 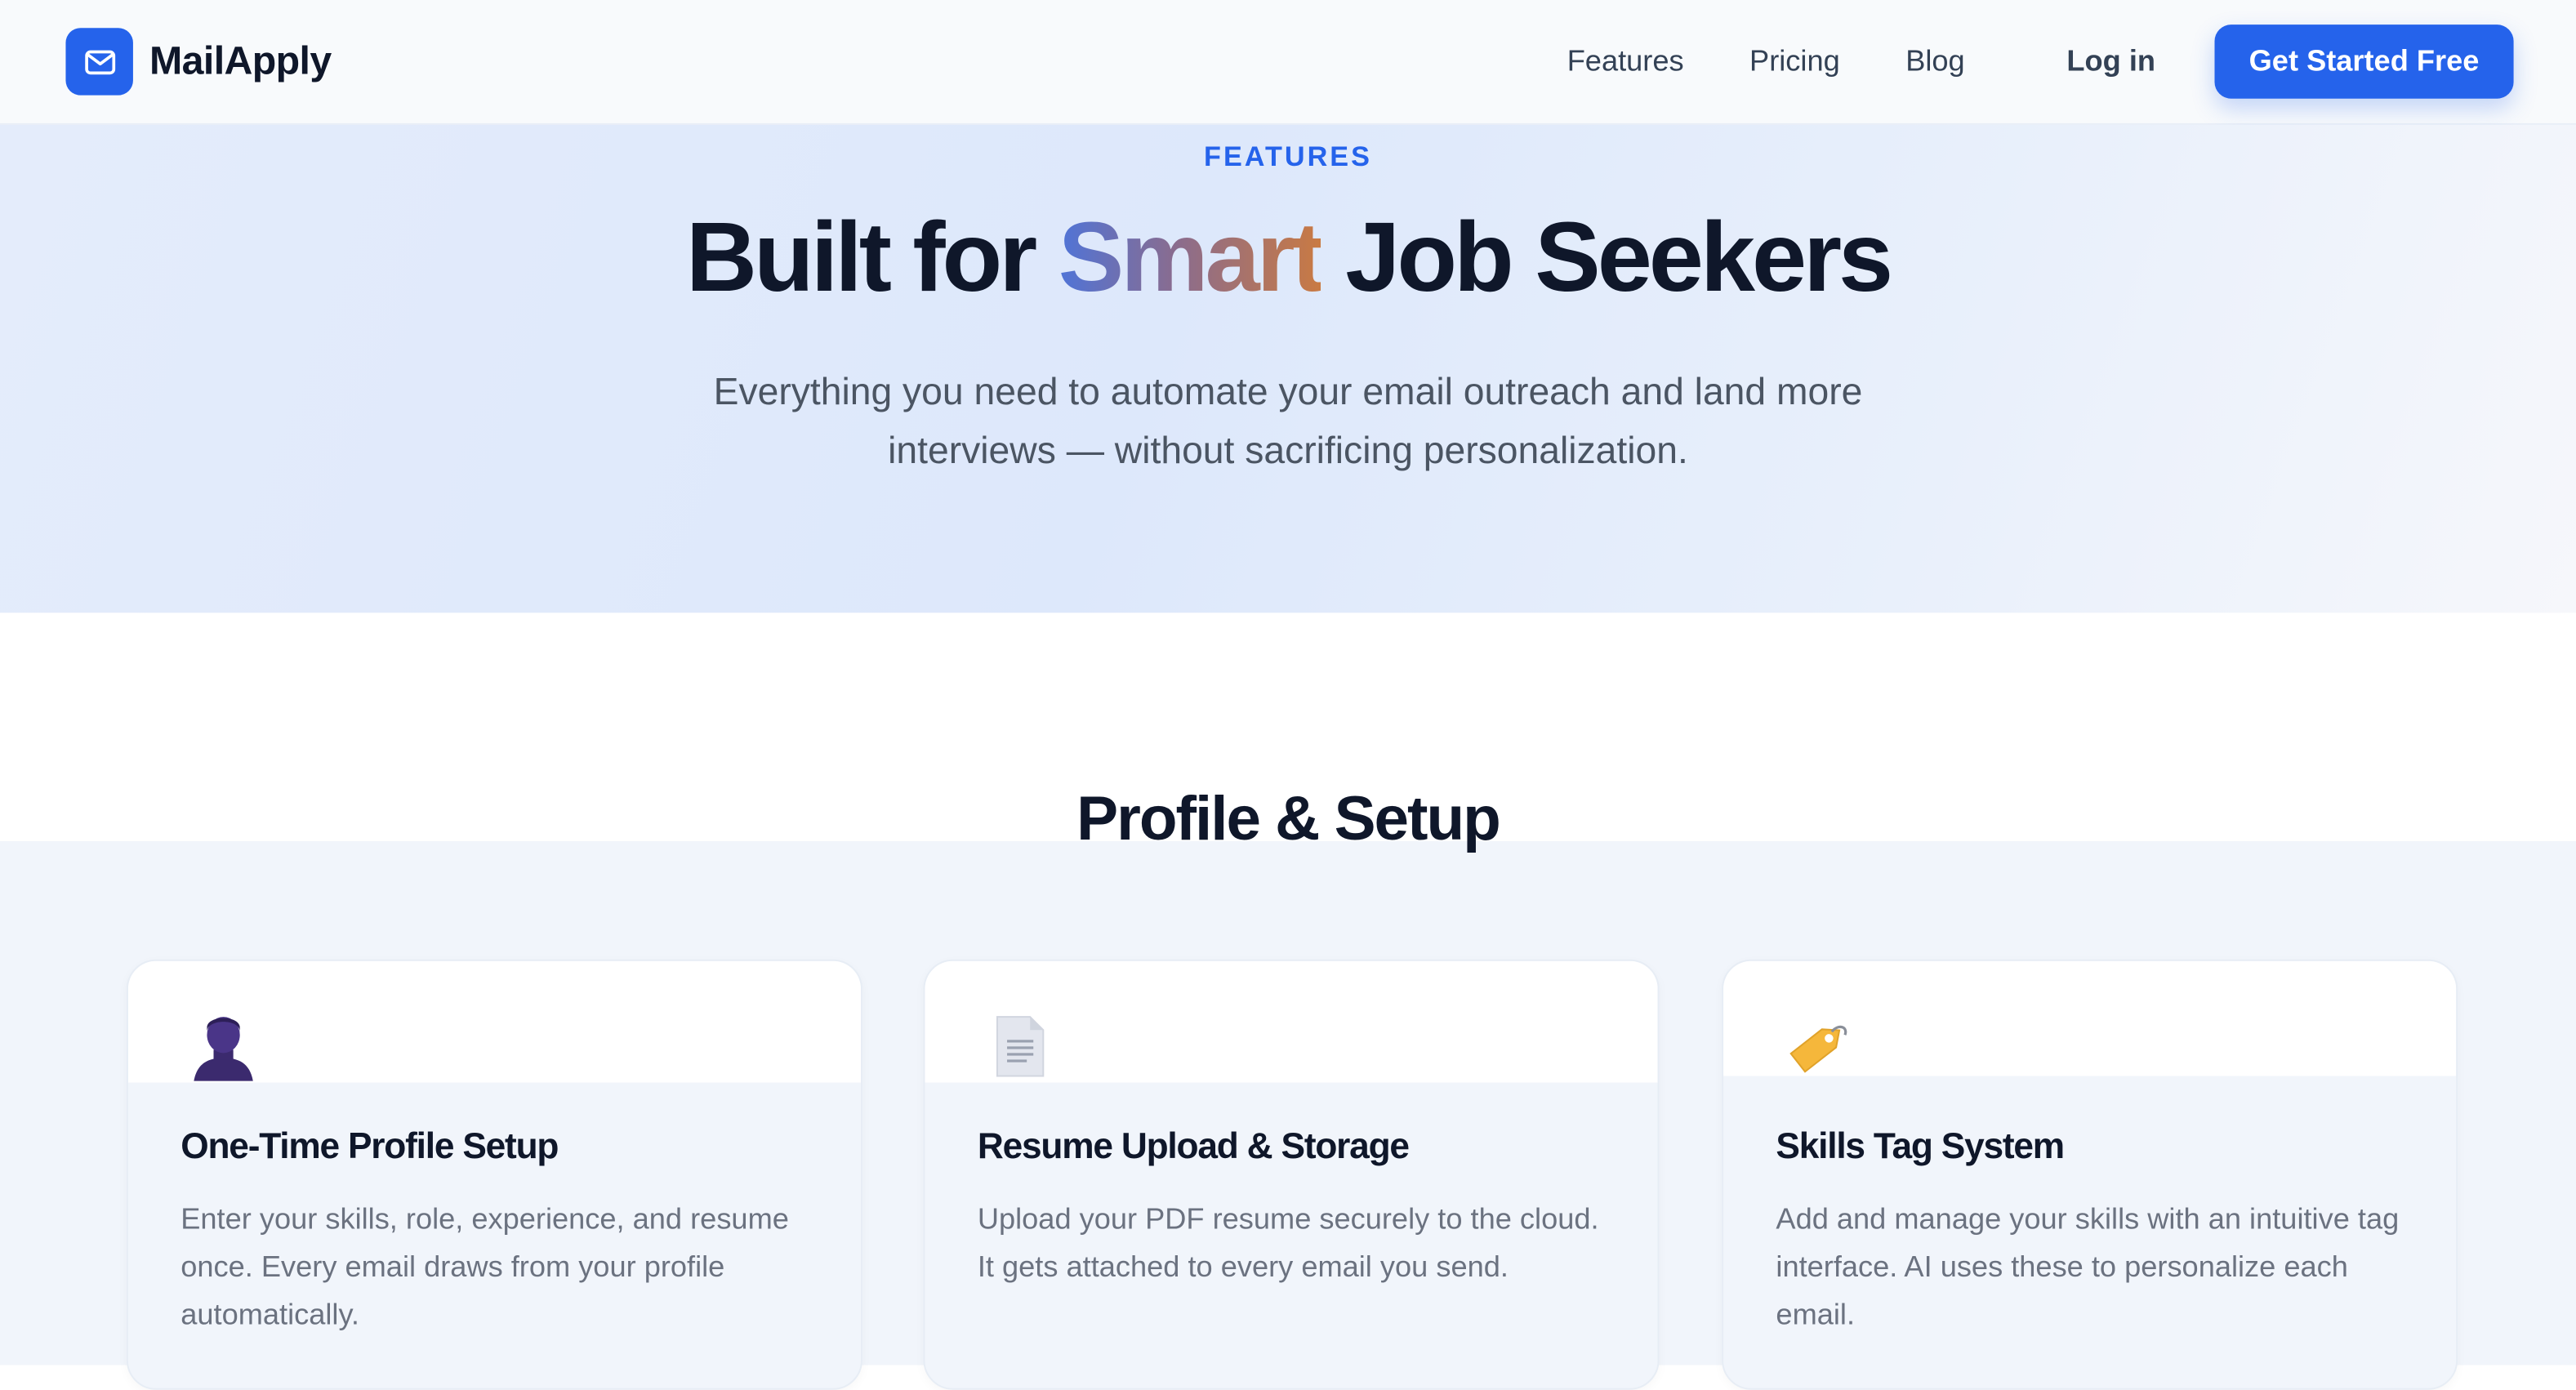 I want to click on card-title: Skills Tag System, so click(x=1920, y=1146).